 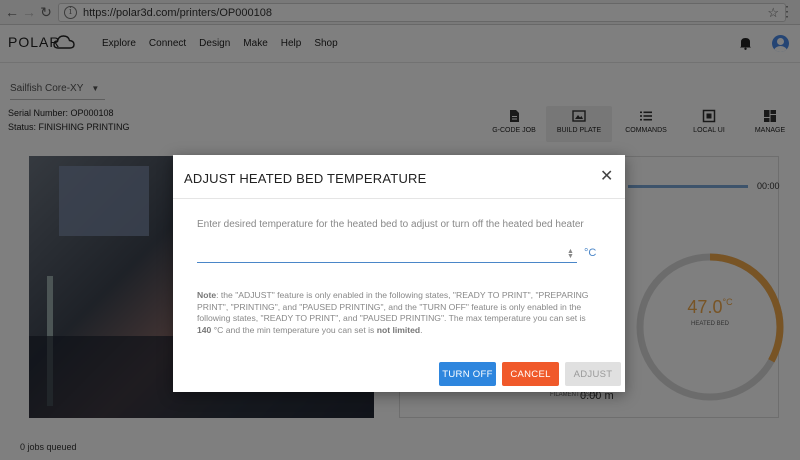 What do you see at coordinates (593, 374) in the screenshot?
I see `adjust-button: ADJUST` at bounding box center [593, 374].